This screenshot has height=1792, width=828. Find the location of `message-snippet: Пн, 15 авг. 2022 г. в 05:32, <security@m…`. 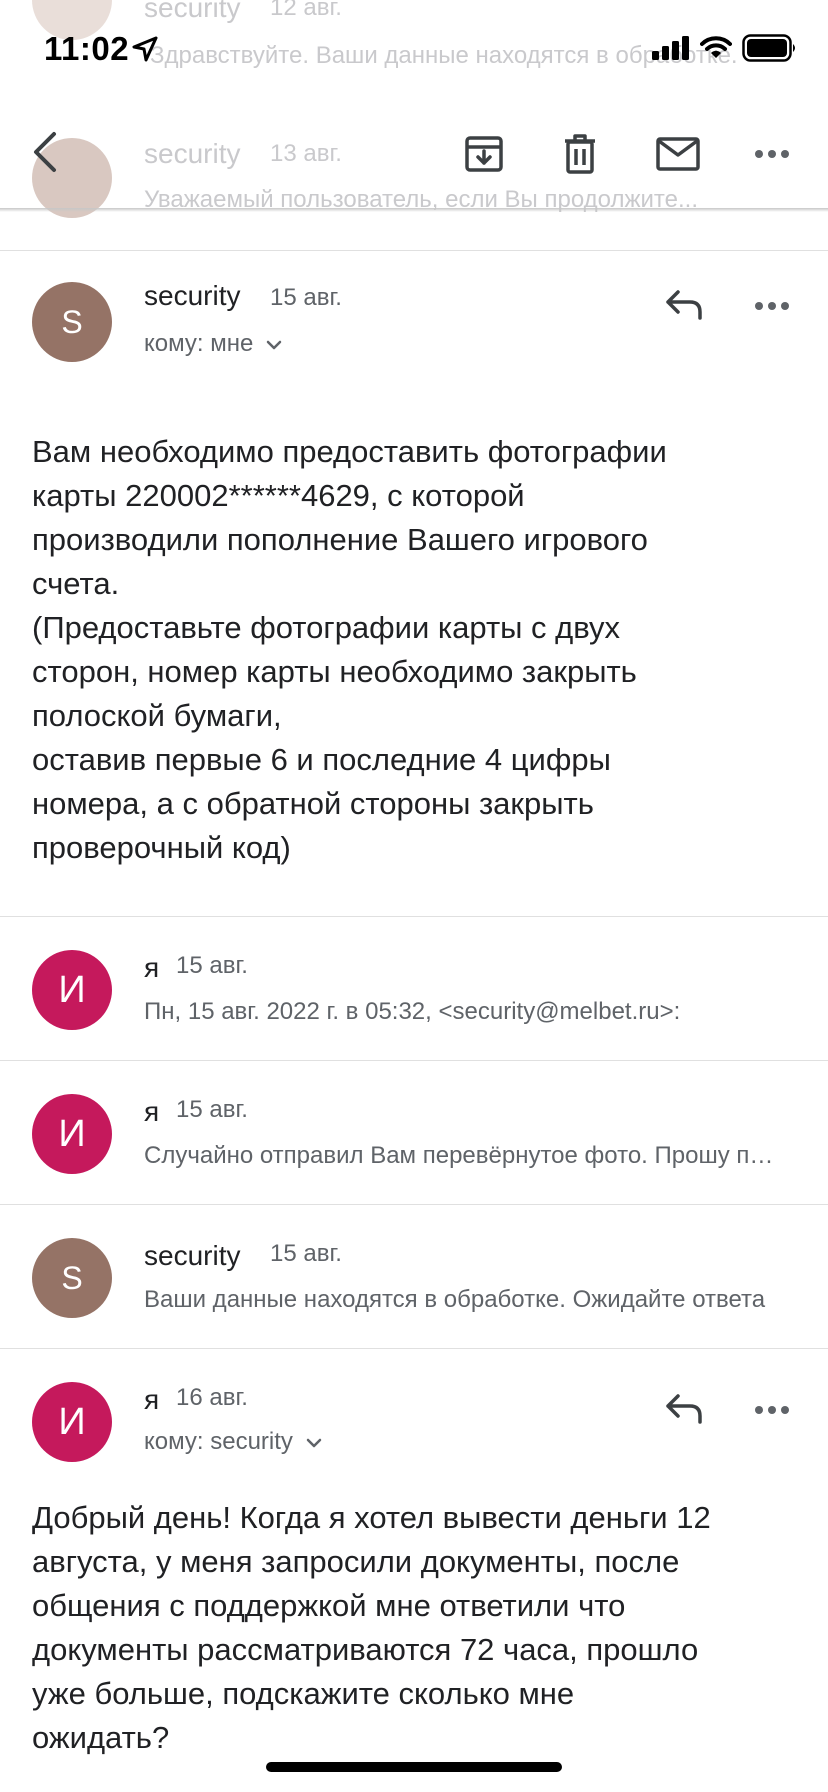

message-snippet: Пн, 15 авг. 2022 г. в 05:32, <security@m… is located at coordinates (412, 1011).